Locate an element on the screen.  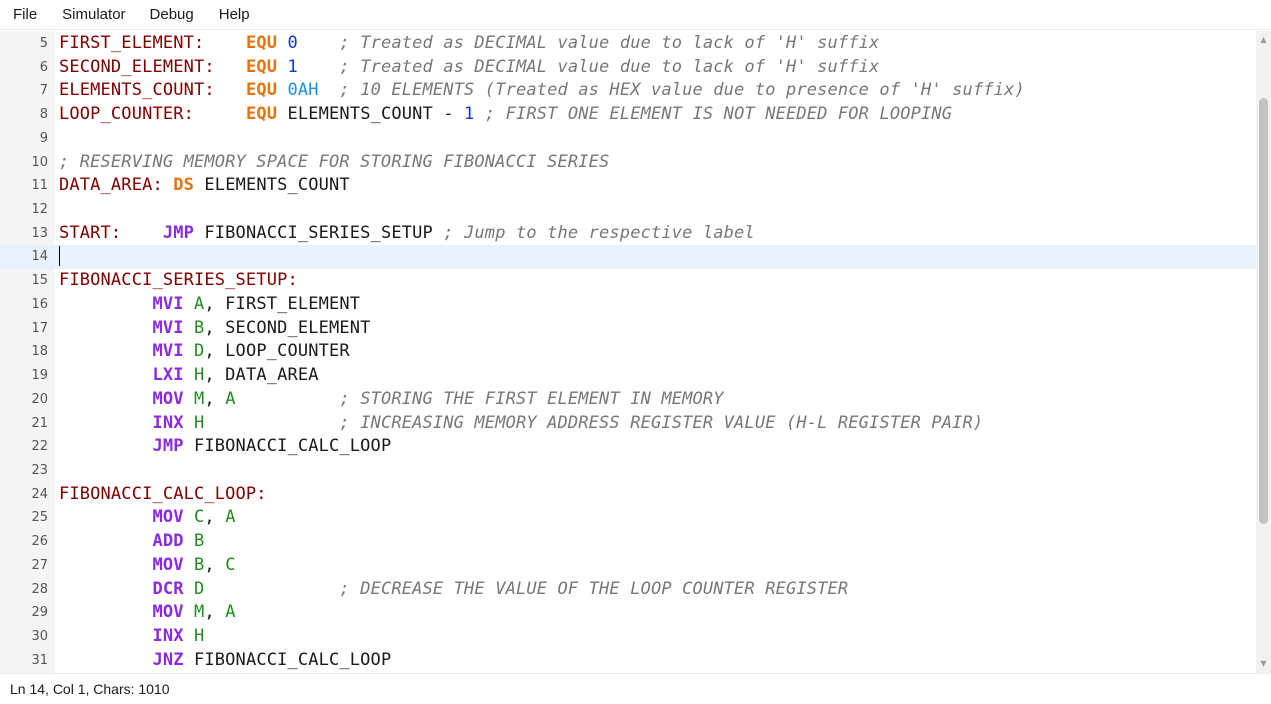
code-line: 19 LXI H, DATA_AREA is located at coordinates (628, 376).